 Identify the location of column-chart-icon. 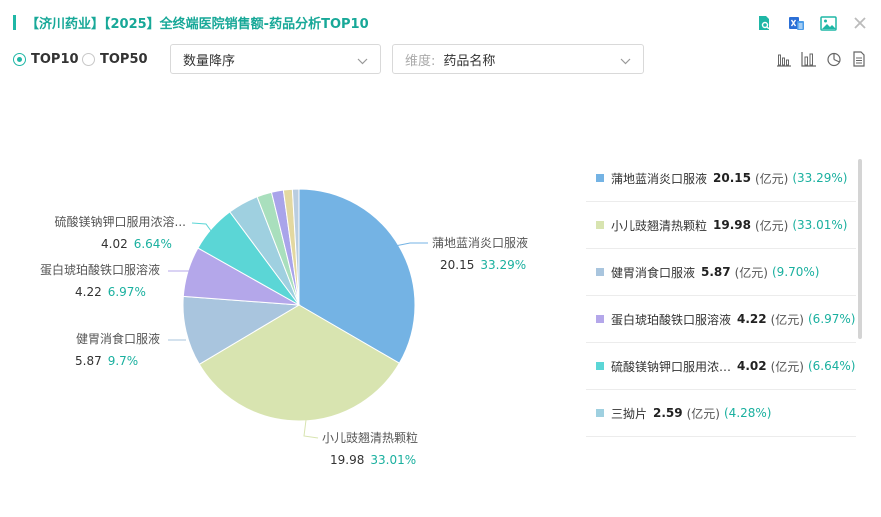
(809, 59).